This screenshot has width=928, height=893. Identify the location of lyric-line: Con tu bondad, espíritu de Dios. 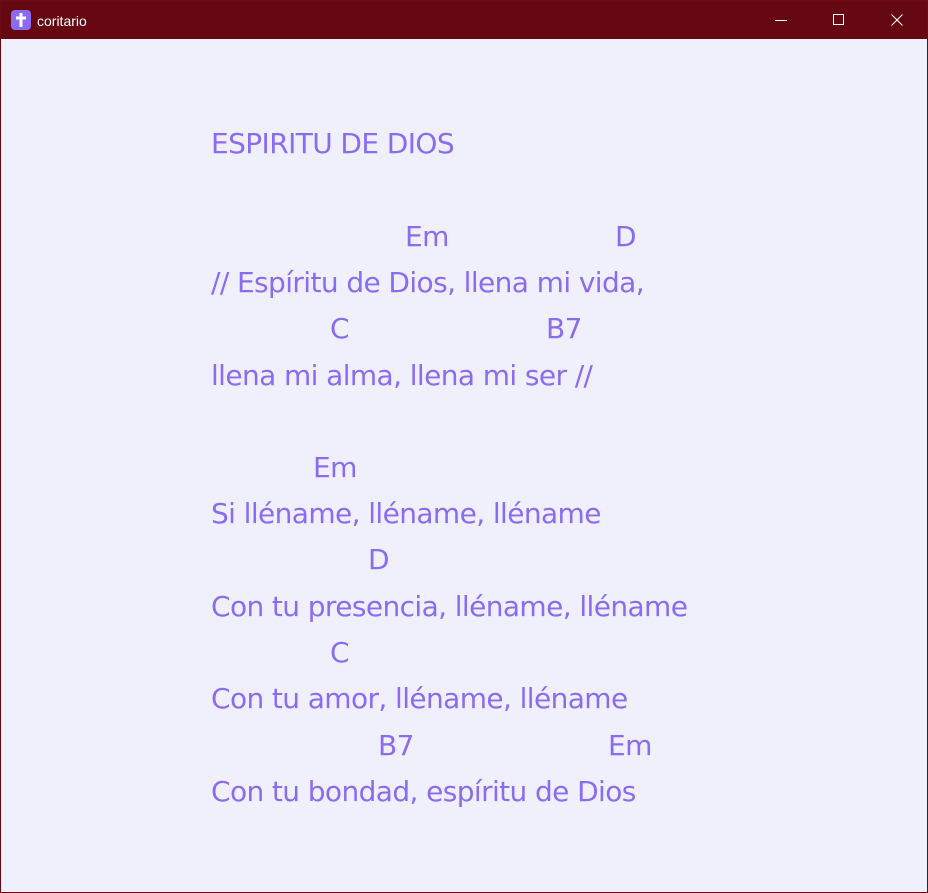
(423, 791).